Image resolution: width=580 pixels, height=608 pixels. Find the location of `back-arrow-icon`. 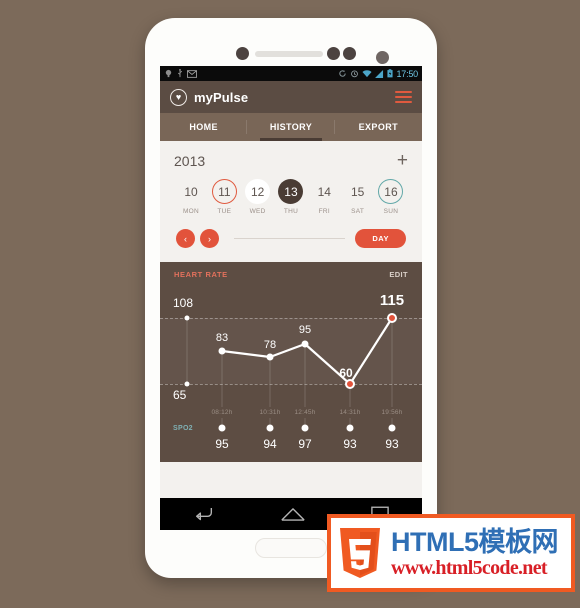

back-arrow-icon is located at coordinates (204, 514).